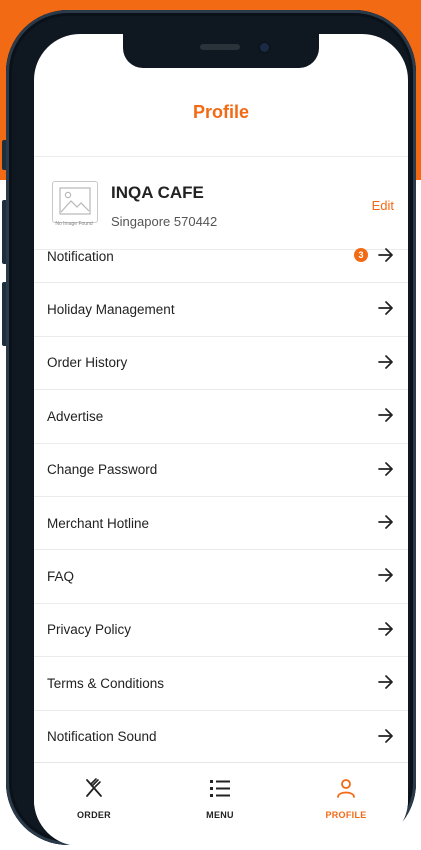 This screenshot has height=850, width=421. Describe the element at coordinates (89, 630) in the screenshot. I see `menu-item-label: Privacy Policy` at that location.